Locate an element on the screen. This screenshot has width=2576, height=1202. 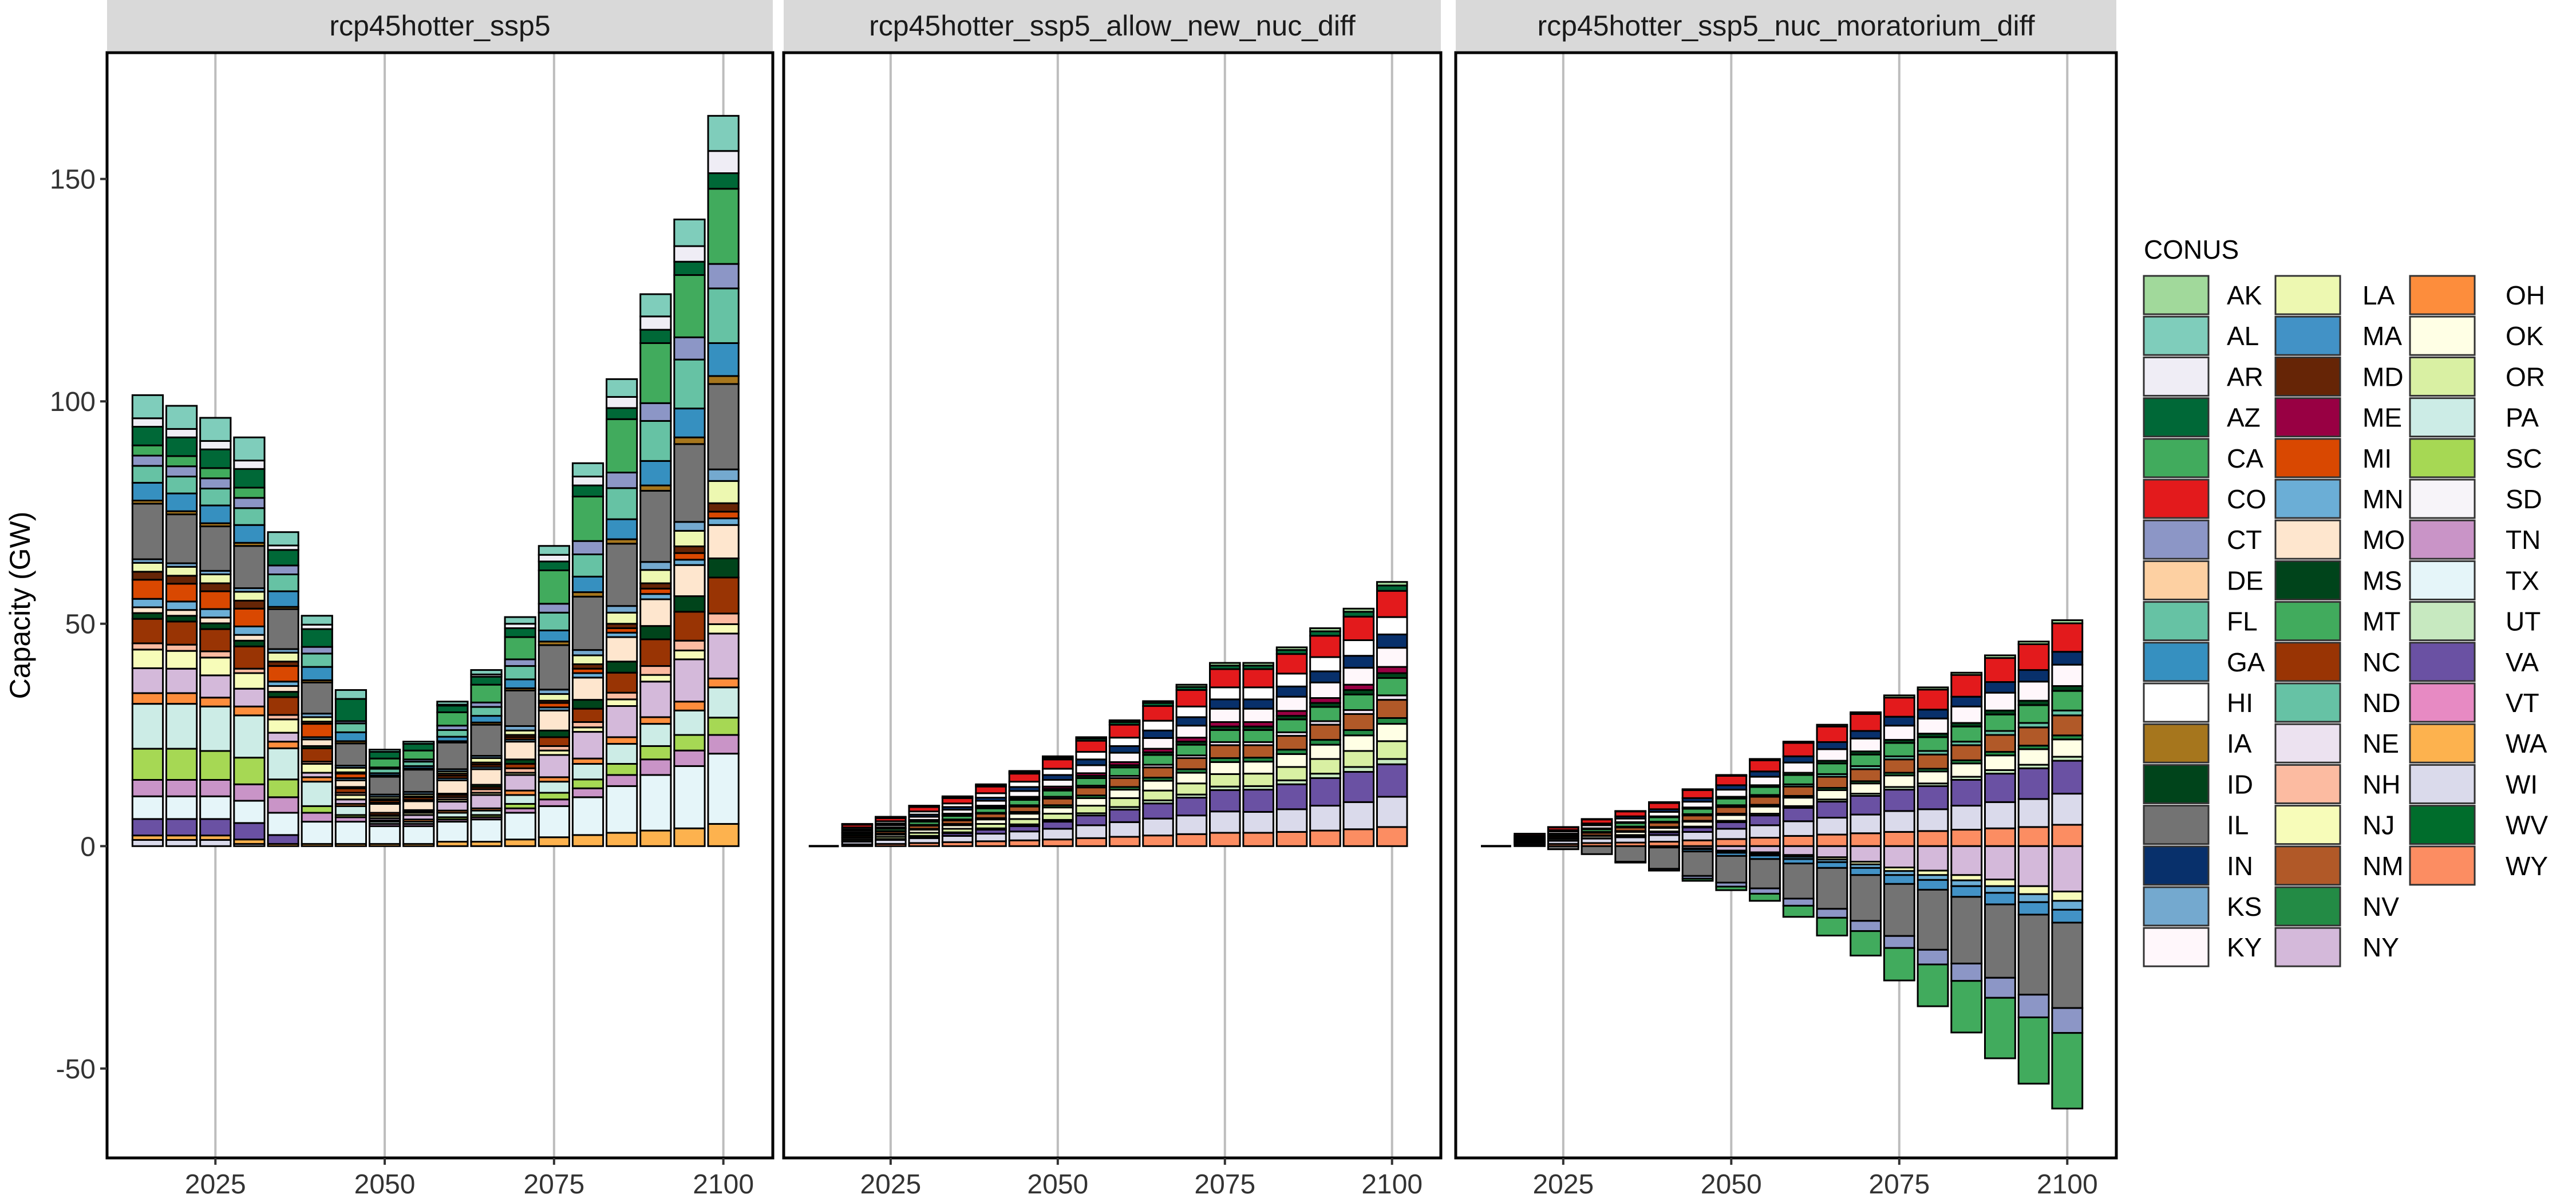
legend-item-NJ: NJ is located at coordinates (2334, 825).